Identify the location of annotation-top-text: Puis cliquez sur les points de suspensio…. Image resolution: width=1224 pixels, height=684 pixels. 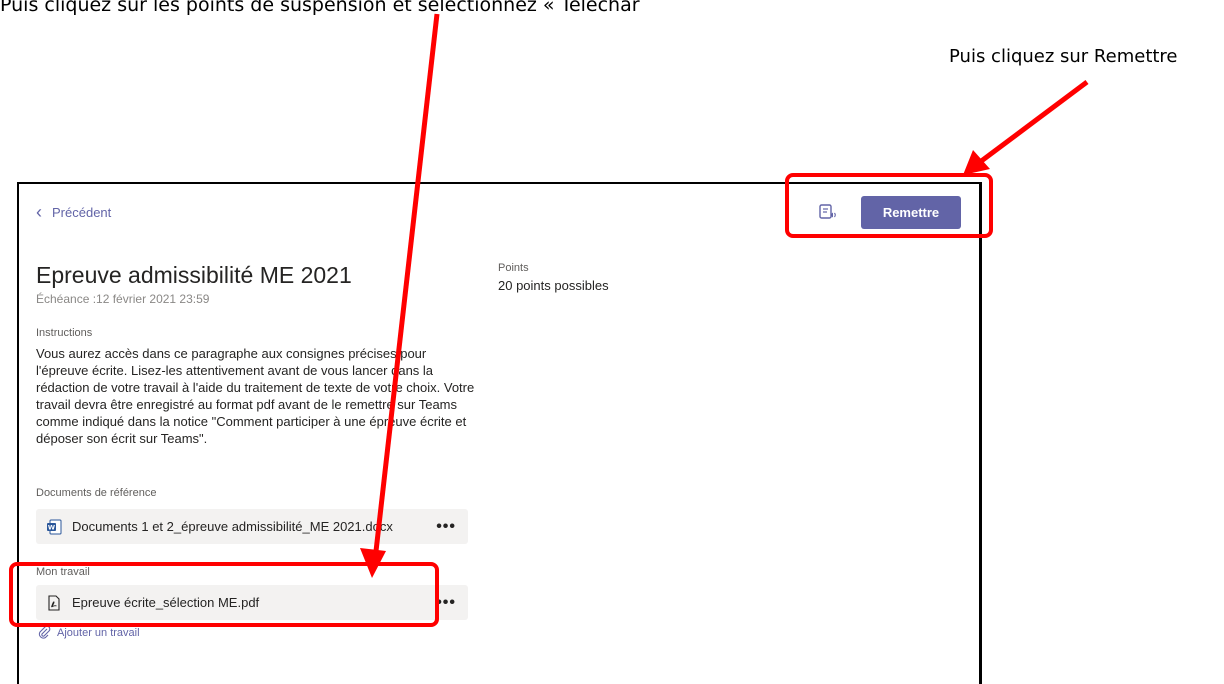
(320, 8).